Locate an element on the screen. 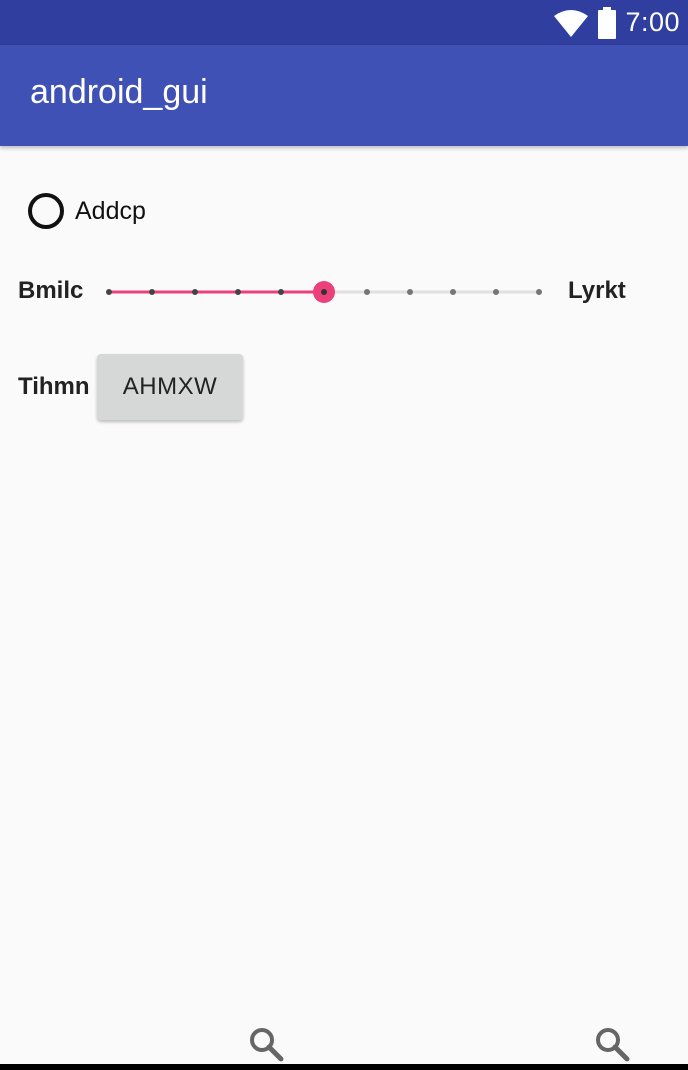 The width and height of the screenshot is (688, 1070). slider-left-label: Bmilc is located at coordinates (51, 290).